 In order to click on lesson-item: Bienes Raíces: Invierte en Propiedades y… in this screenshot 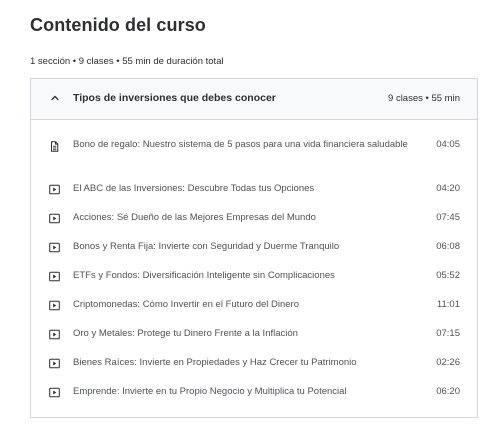, I will do `click(254, 365)`.